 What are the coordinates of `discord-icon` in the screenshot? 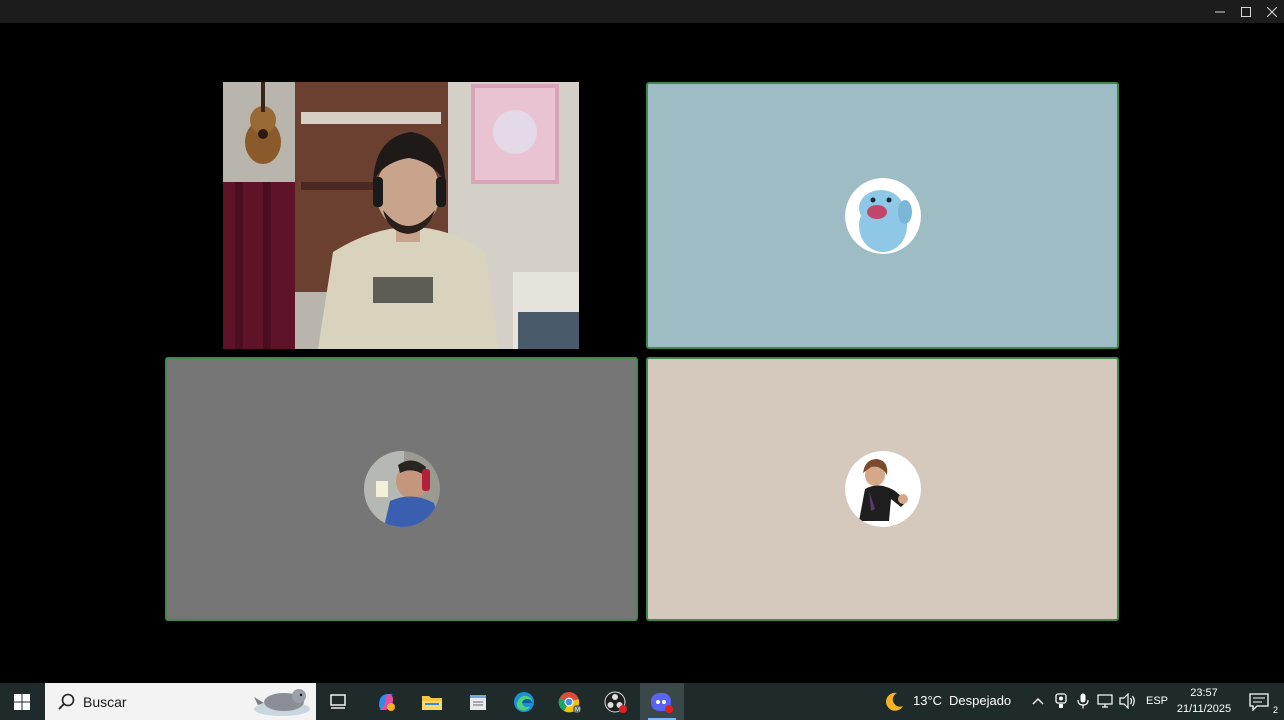 It's located at (662, 702).